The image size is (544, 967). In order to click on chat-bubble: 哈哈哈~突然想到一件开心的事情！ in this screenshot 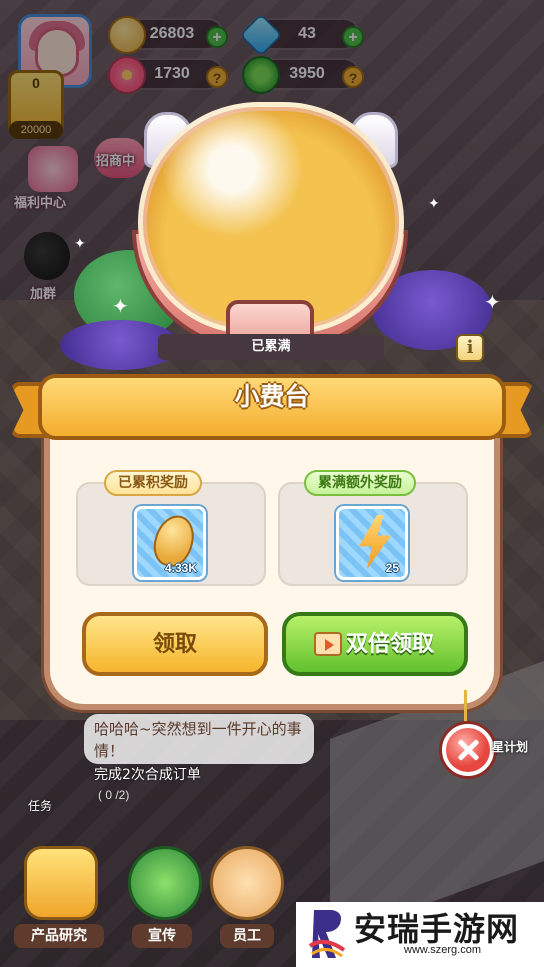, I will do `click(199, 739)`.